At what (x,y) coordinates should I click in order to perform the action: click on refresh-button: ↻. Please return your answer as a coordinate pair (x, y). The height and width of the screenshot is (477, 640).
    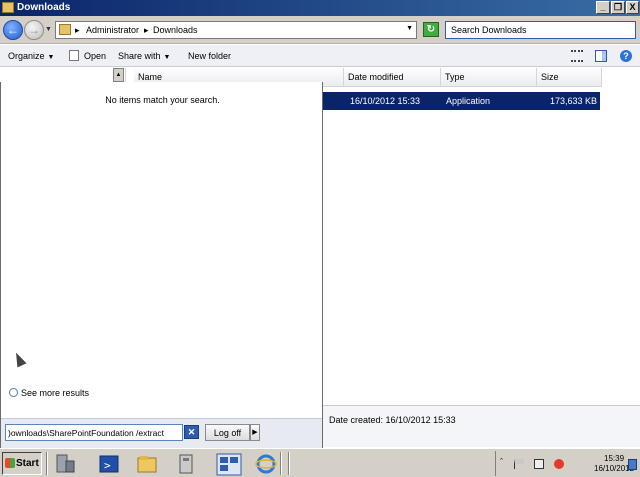
    Looking at the image, I should click on (431, 29).